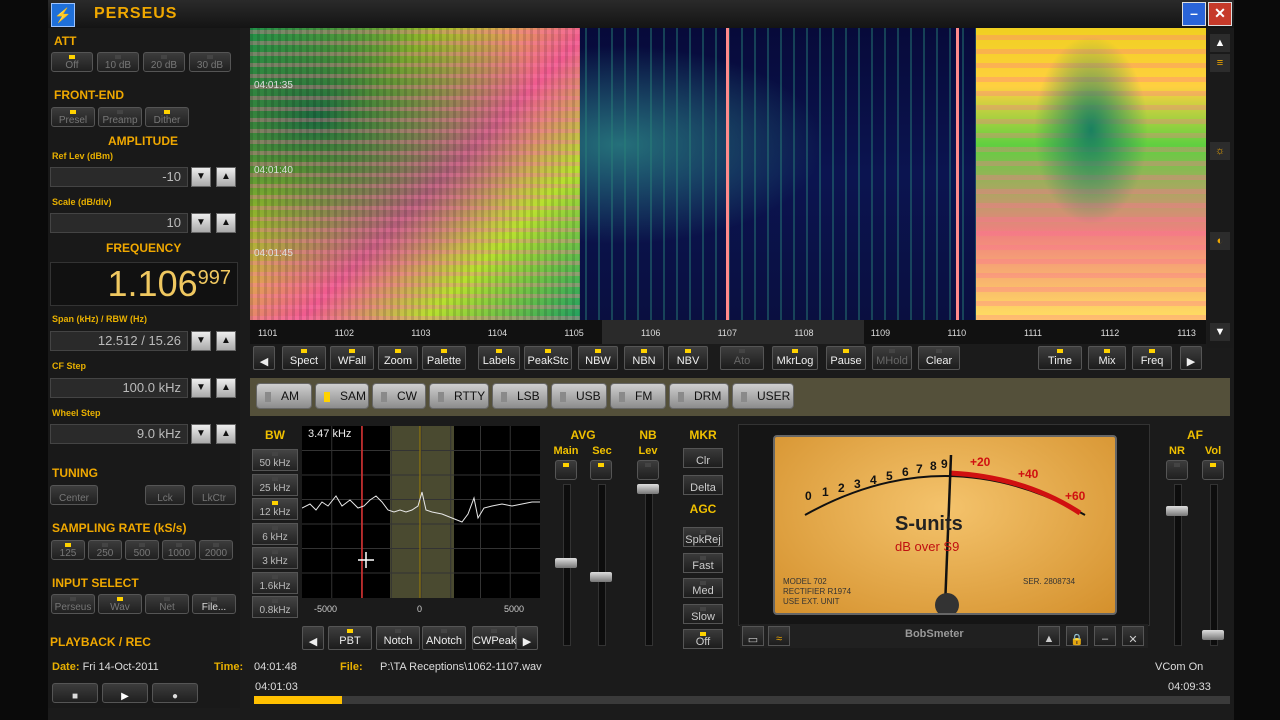 The image size is (1280, 720). Describe the element at coordinates (201, 341) in the screenshot. I see `span-down-icon: ▼` at that location.